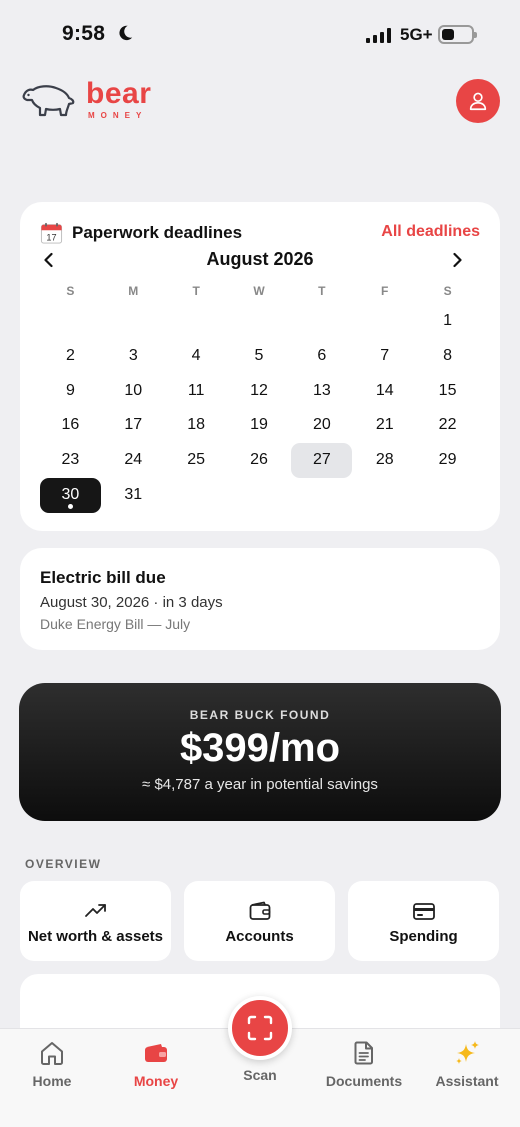 This screenshot has height=1127, width=520. I want to click on moon-icon, so click(126, 33).